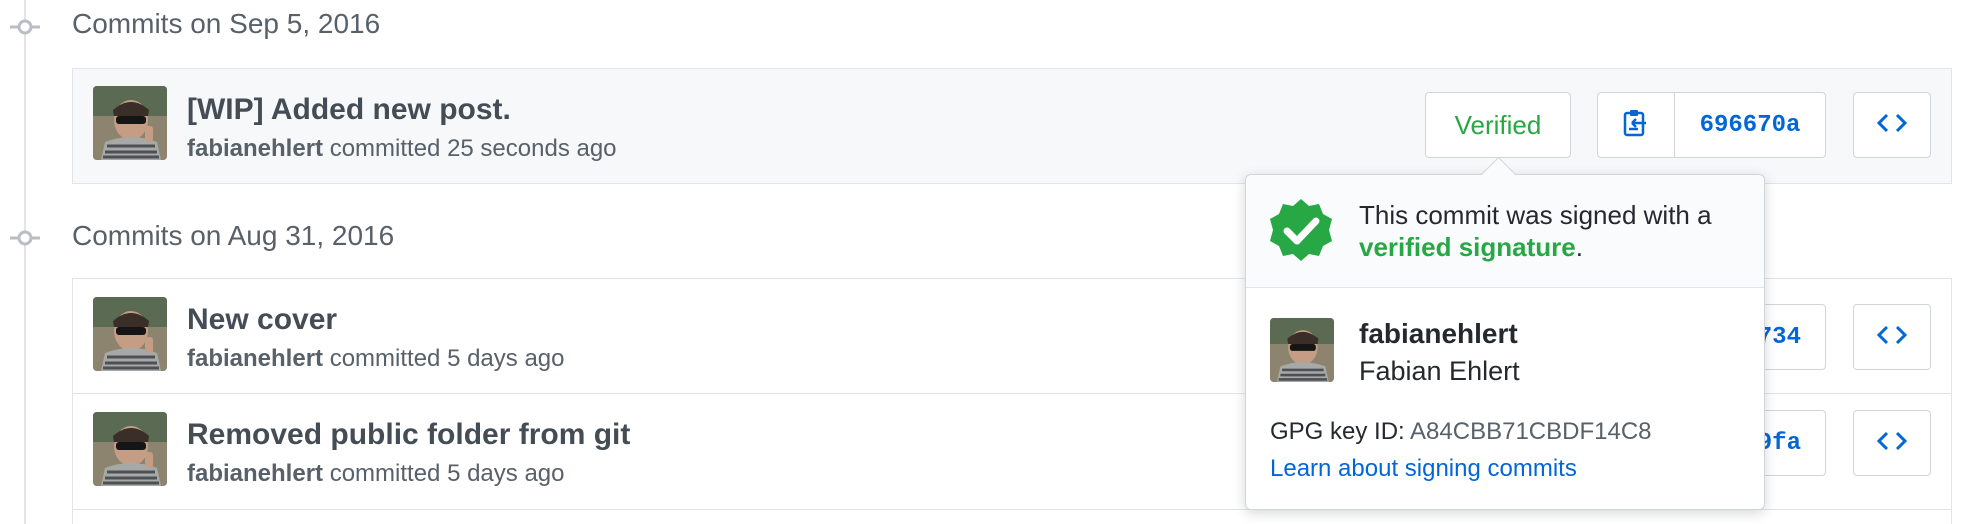 The height and width of the screenshot is (524, 1970). I want to click on commit-time: committed 25 seconds ago, so click(473, 148).